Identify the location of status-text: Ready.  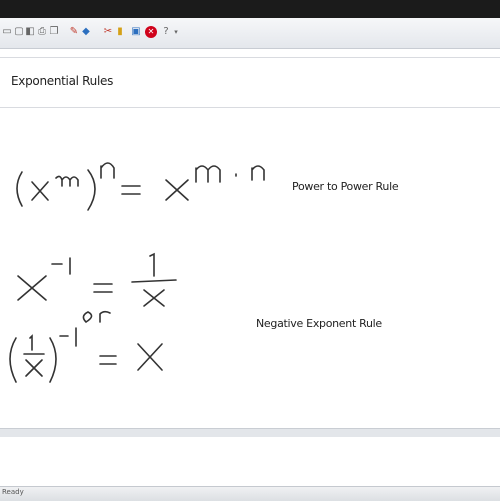
(13, 492).